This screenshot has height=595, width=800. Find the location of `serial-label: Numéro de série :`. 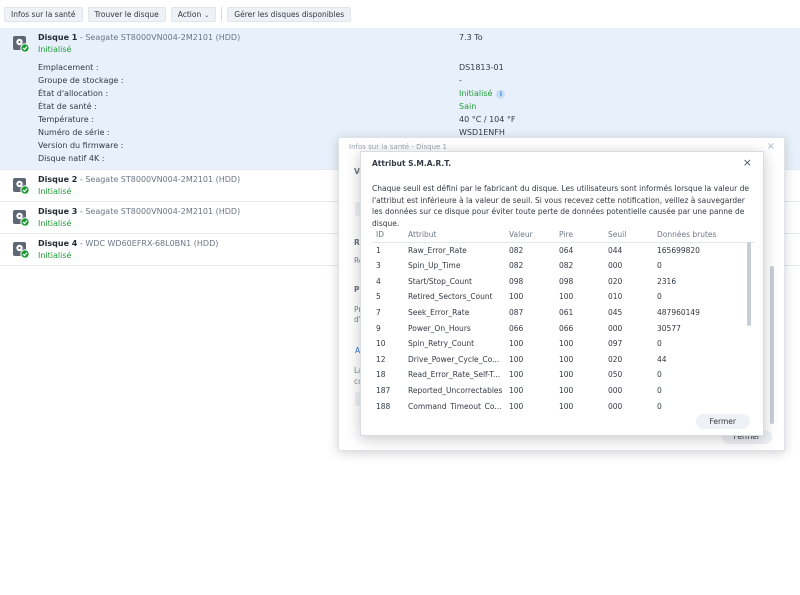

serial-label: Numéro de série : is located at coordinates (74, 132).